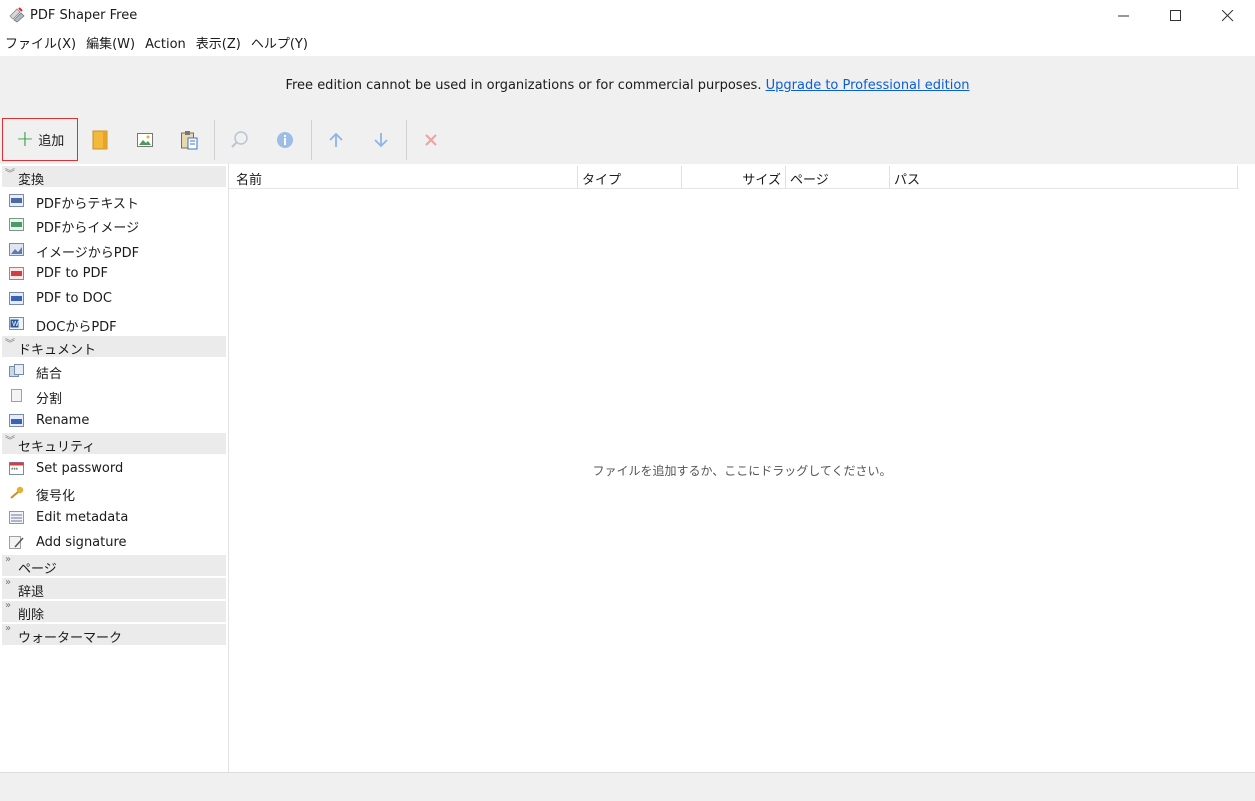  I want to click on paste-button, so click(189, 140).